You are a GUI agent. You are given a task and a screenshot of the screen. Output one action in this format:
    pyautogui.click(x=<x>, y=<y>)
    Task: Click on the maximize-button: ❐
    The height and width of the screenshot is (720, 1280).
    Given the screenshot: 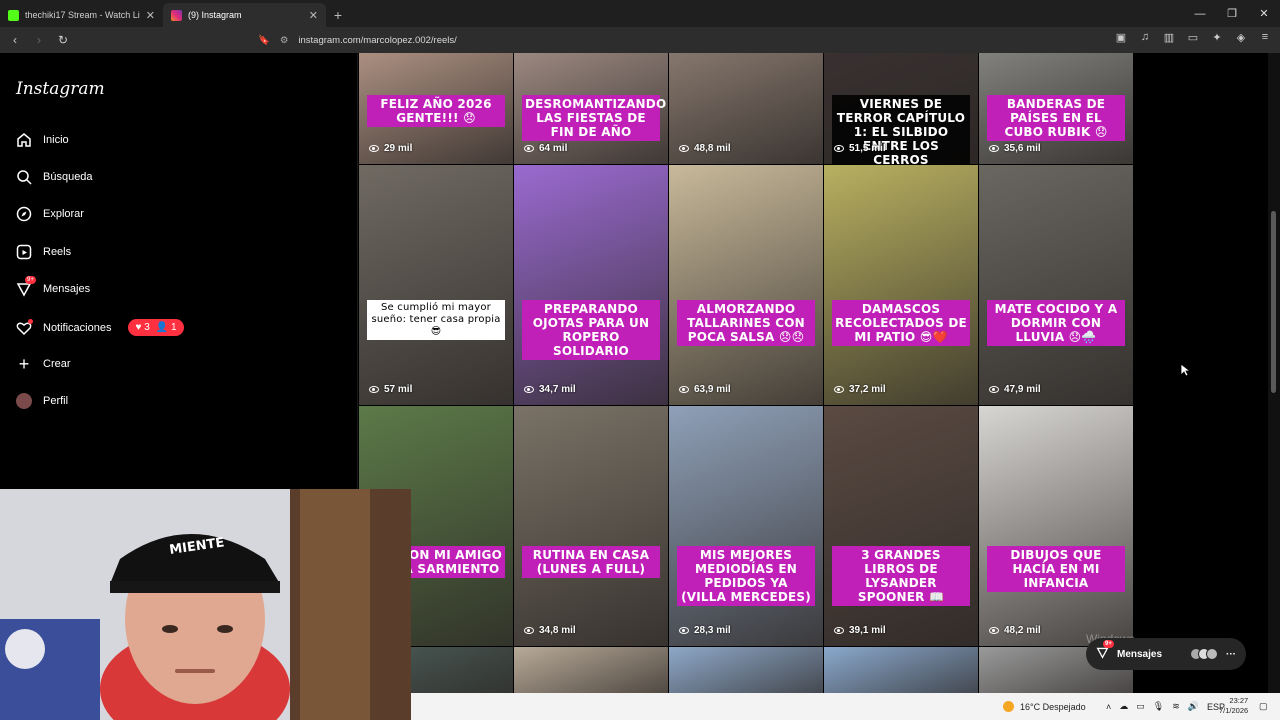 What is the action you would take?
    pyautogui.click(x=1232, y=13)
    